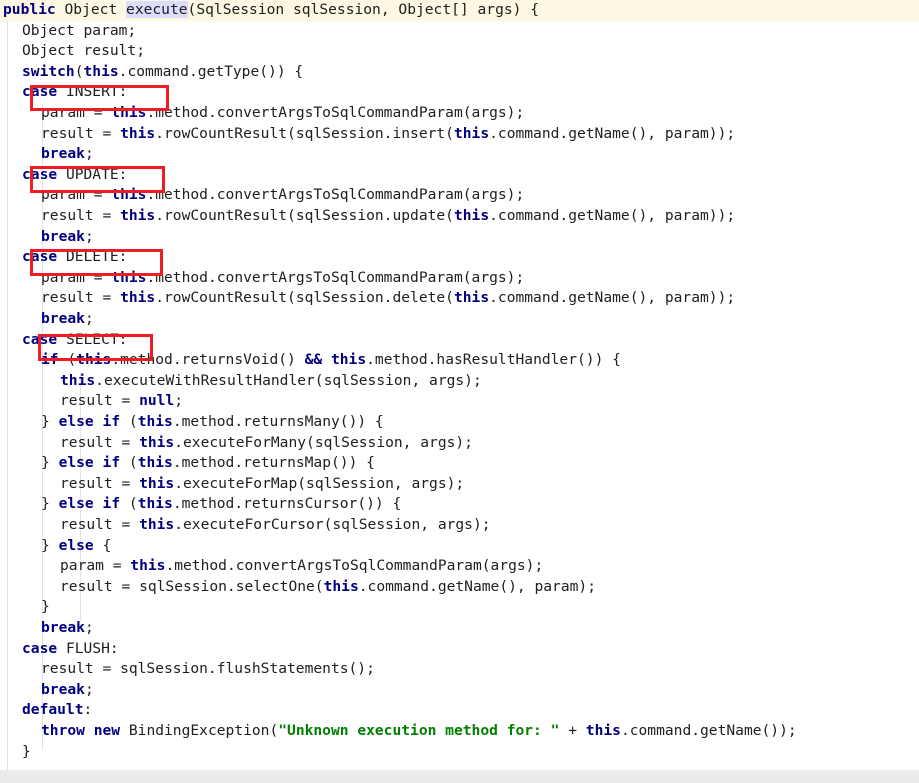 This screenshot has height=783, width=919. What do you see at coordinates (111, 504) in the screenshot?
I see `code-token-kw: if` at bounding box center [111, 504].